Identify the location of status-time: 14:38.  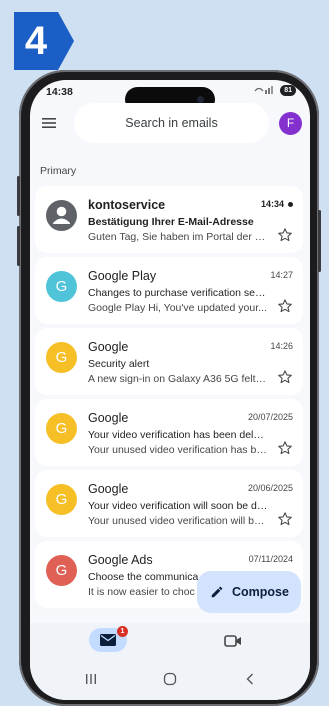
(59, 92).